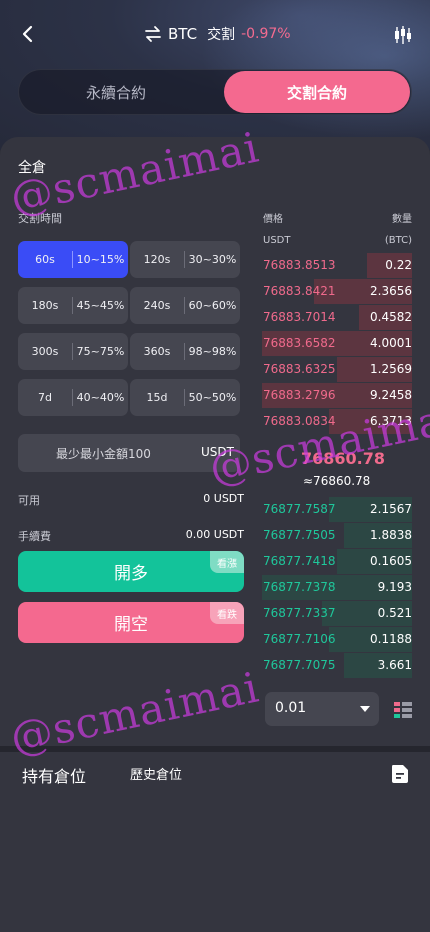 Image resolution: width=430 pixels, height=932 pixels. What do you see at coordinates (221, 35) in the screenshot?
I see `contract-type: 交割` at bounding box center [221, 35].